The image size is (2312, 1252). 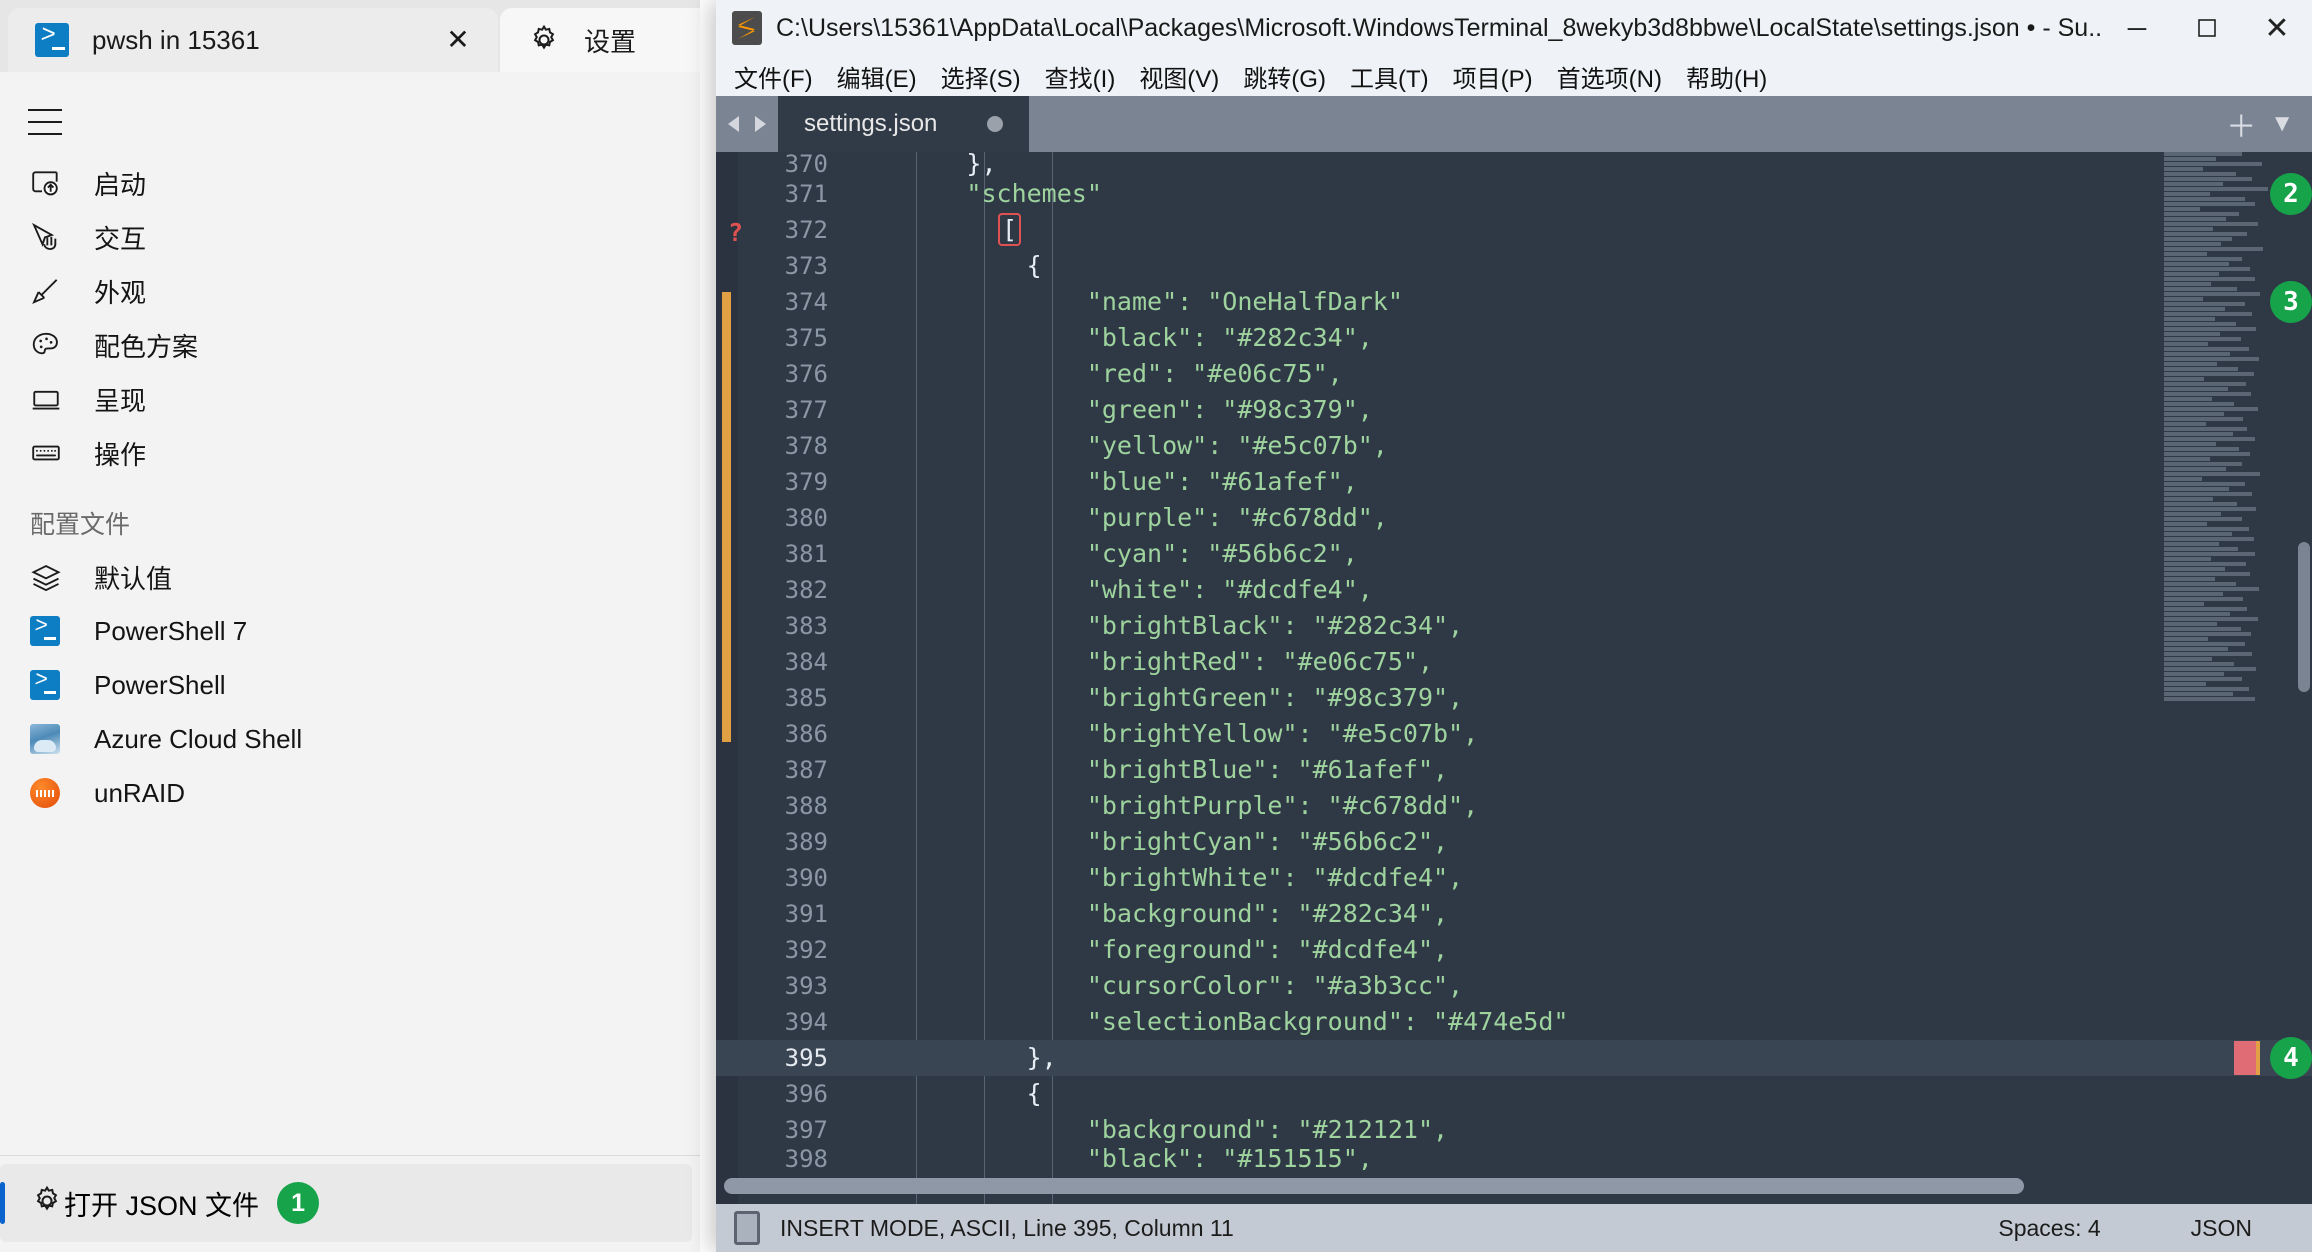 I want to click on line-content: "cyan": "#56b6c2",, so click(x=1102, y=553).